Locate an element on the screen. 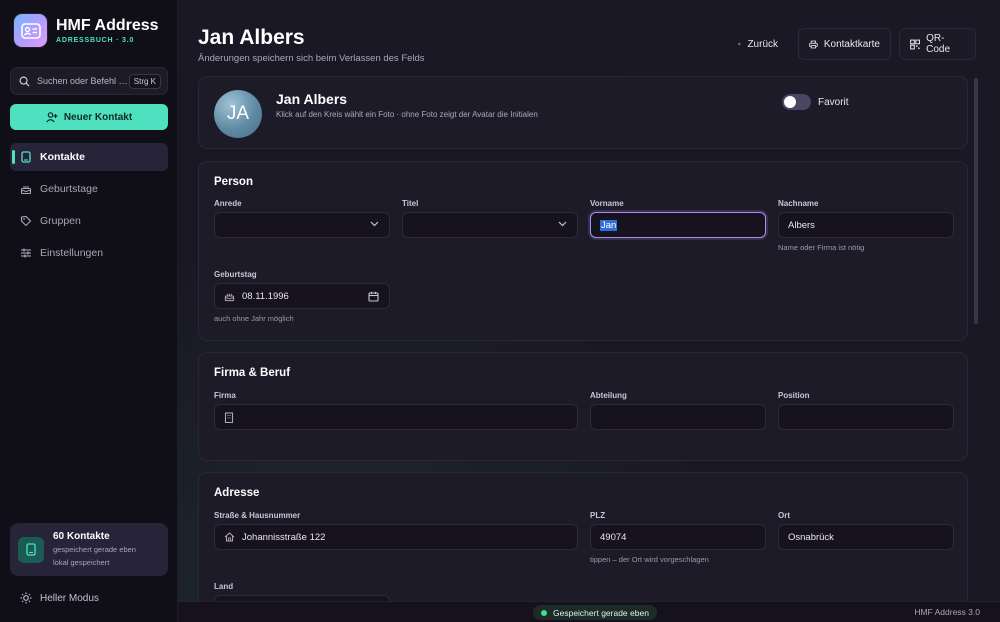  favorite-toggle: Favorit is located at coordinates (815, 102).